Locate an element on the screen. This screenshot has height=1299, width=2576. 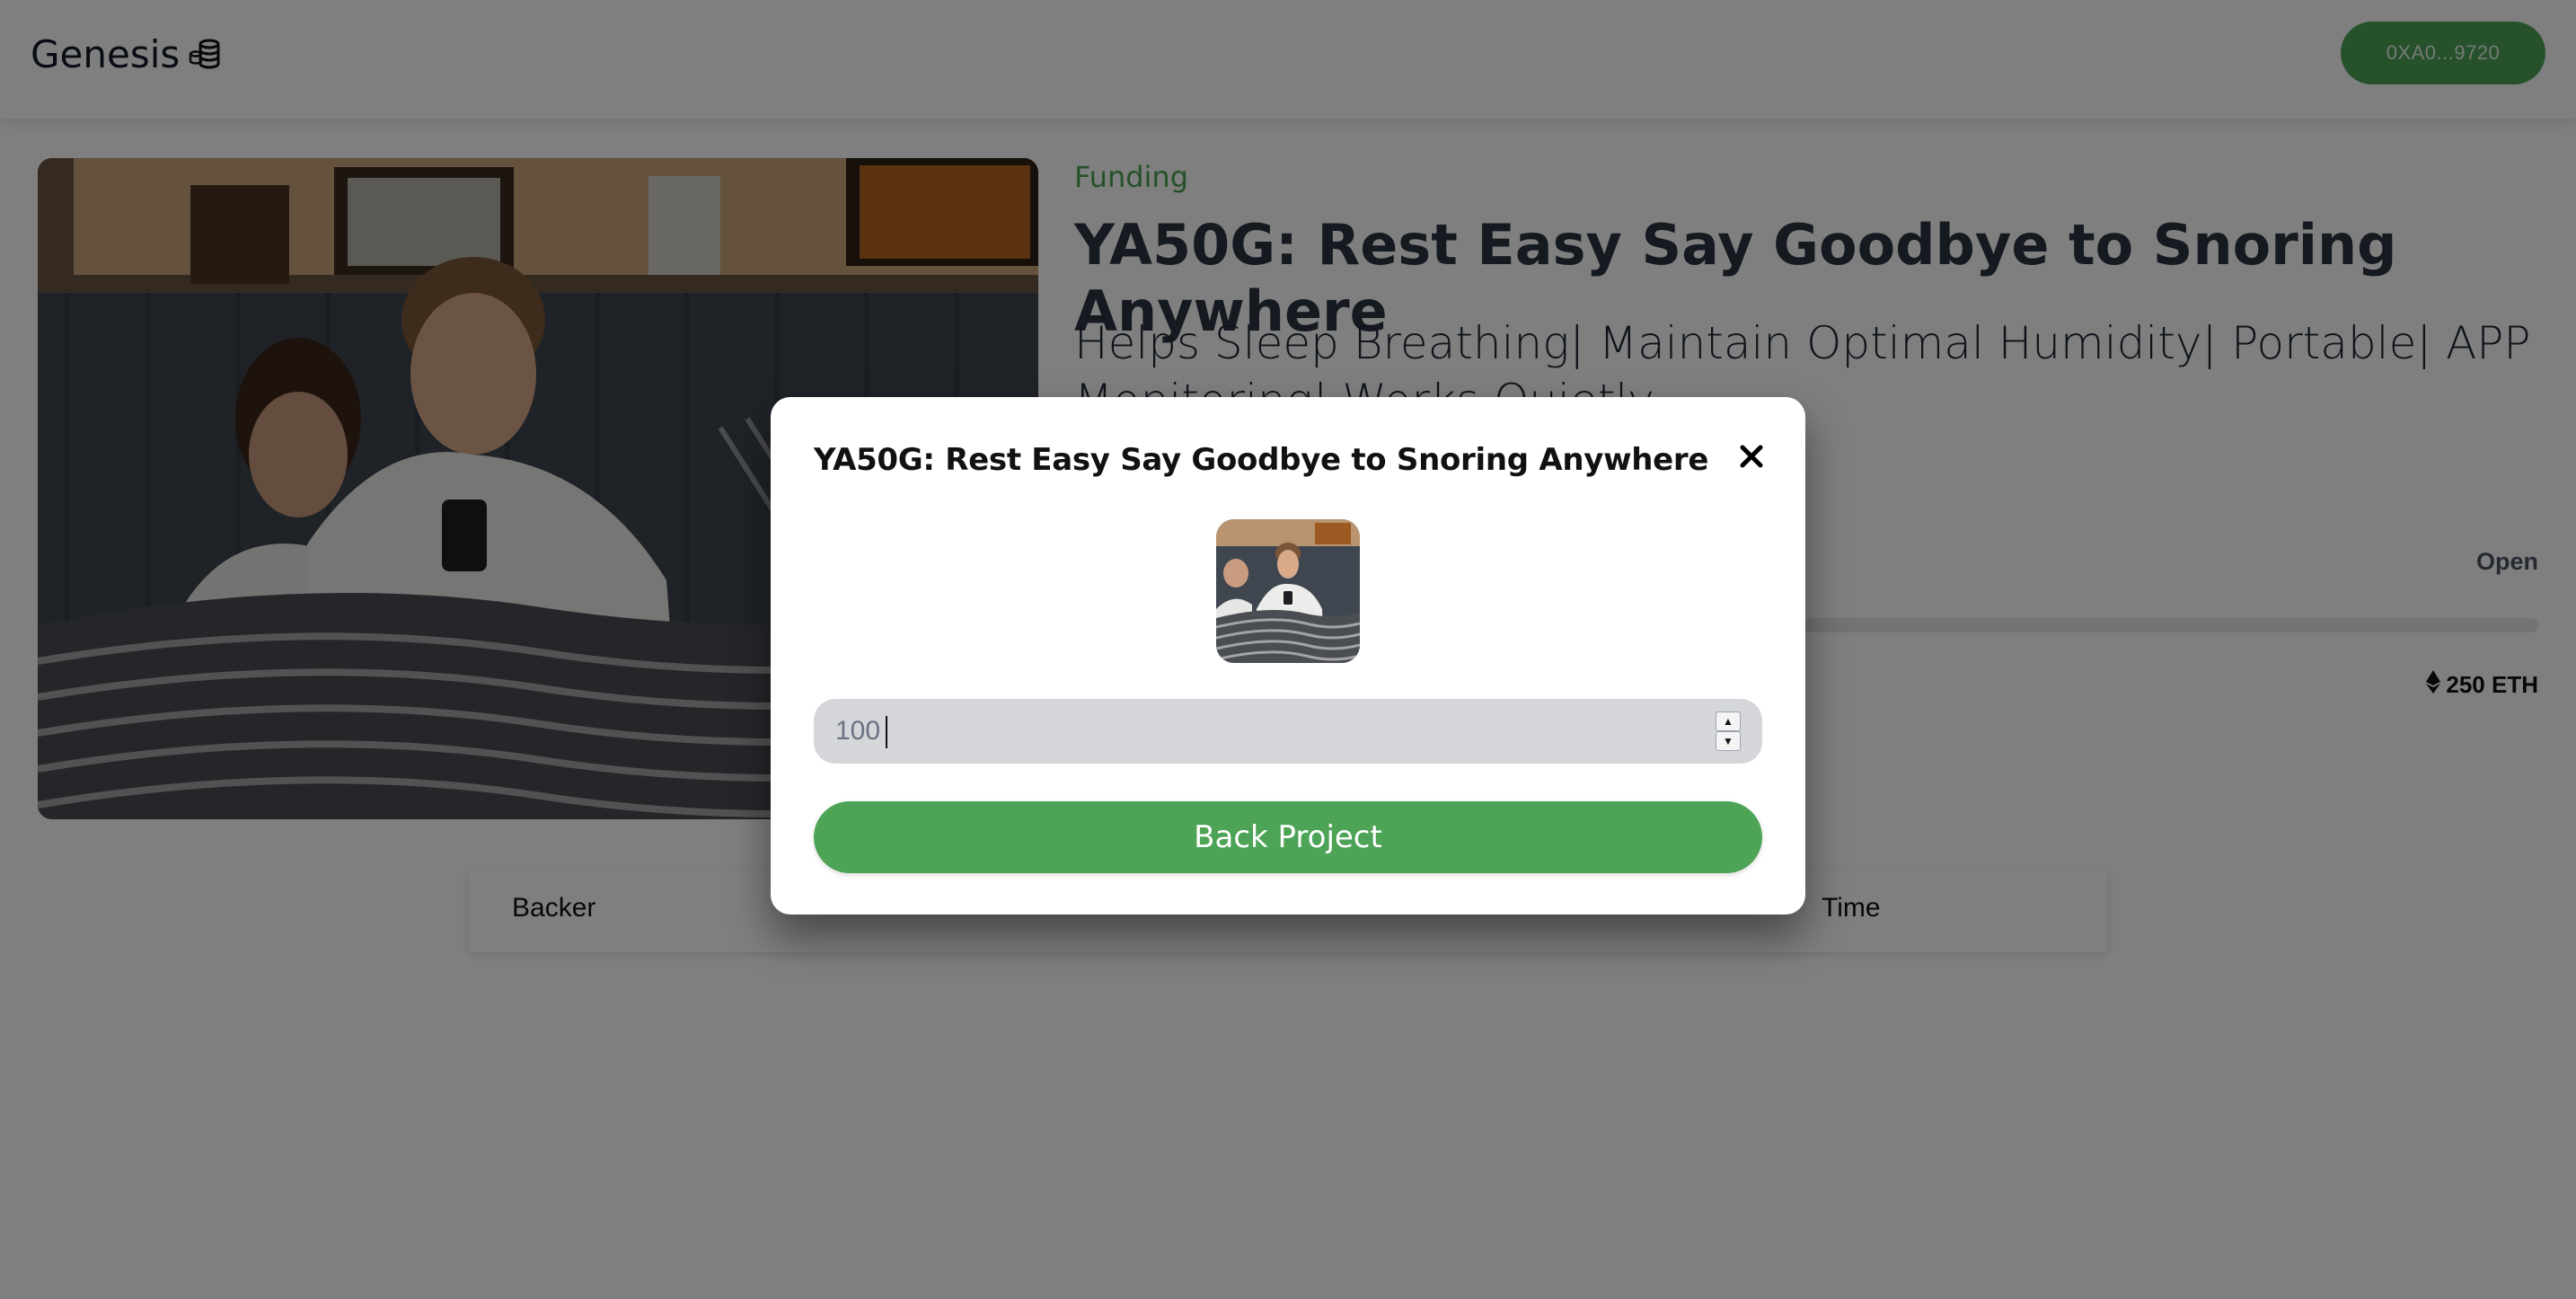
text-caret is located at coordinates (886, 732).